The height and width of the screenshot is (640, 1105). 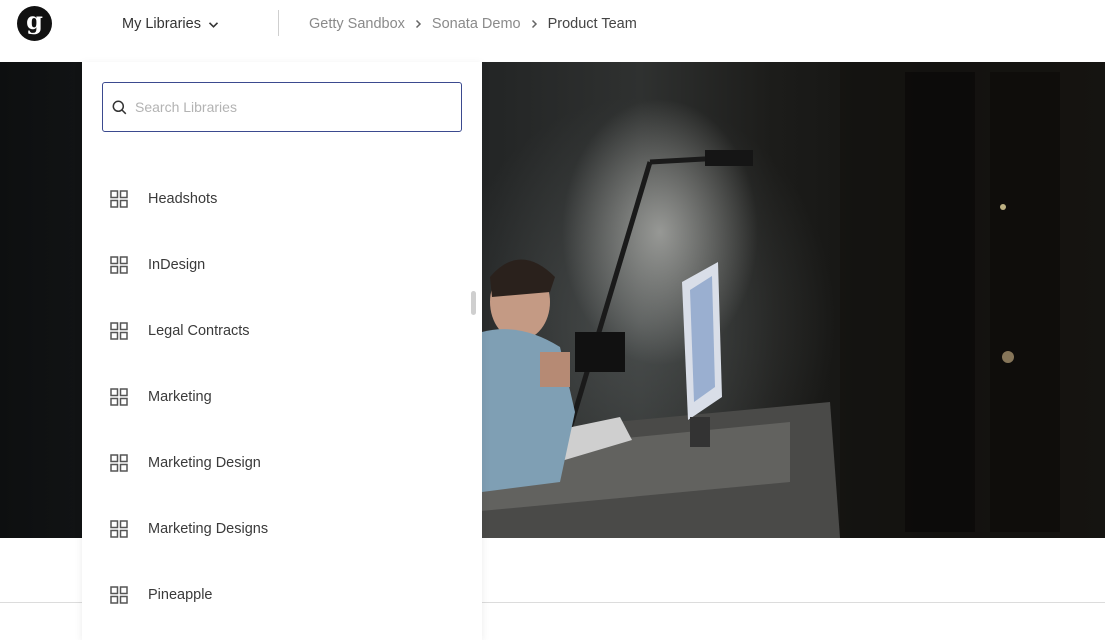 What do you see at coordinates (282, 529) in the screenshot?
I see `library-item: Marketing Designs` at bounding box center [282, 529].